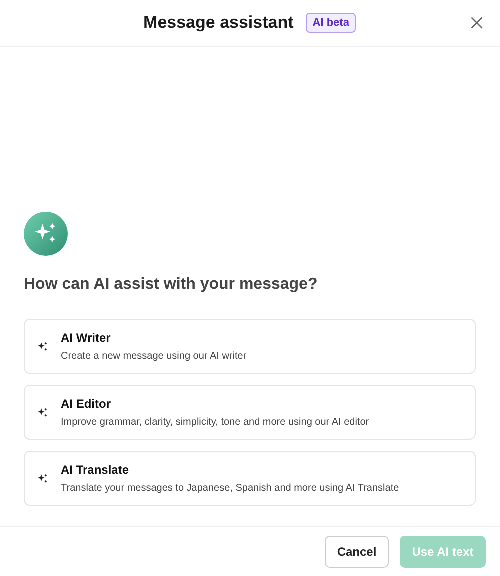 The image size is (500, 576). What do you see at coordinates (86, 338) in the screenshot?
I see `option-title: AI Writer` at bounding box center [86, 338].